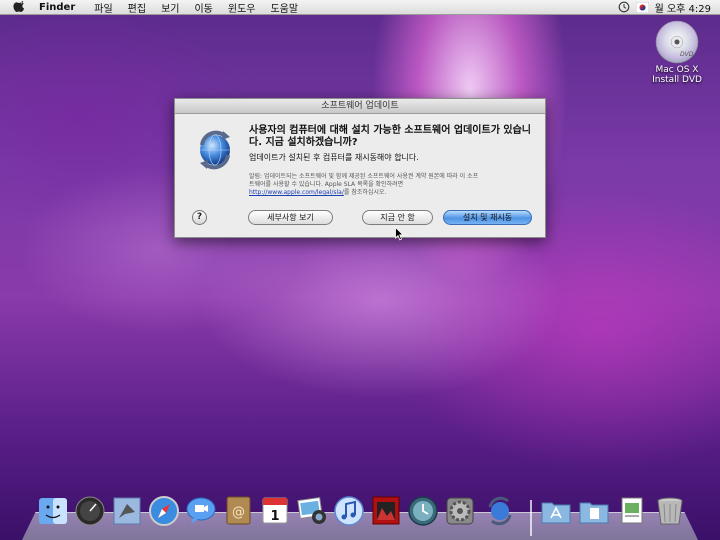  What do you see at coordinates (312, 510) in the screenshot?
I see `iphoto-icon` at bounding box center [312, 510].